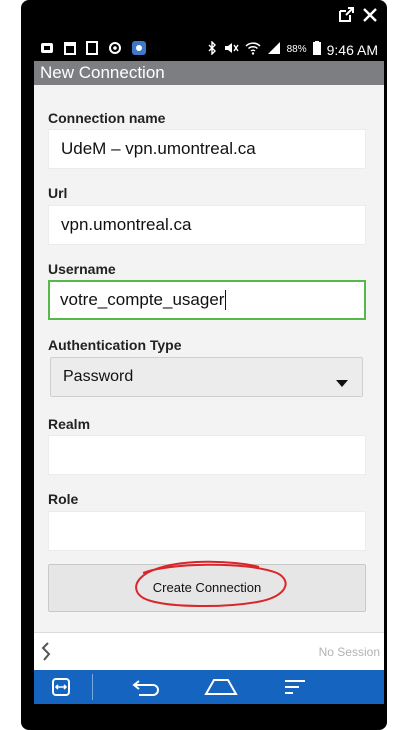 The height and width of the screenshot is (730, 397). What do you see at coordinates (58, 193) in the screenshot?
I see `url-label: Url` at bounding box center [58, 193].